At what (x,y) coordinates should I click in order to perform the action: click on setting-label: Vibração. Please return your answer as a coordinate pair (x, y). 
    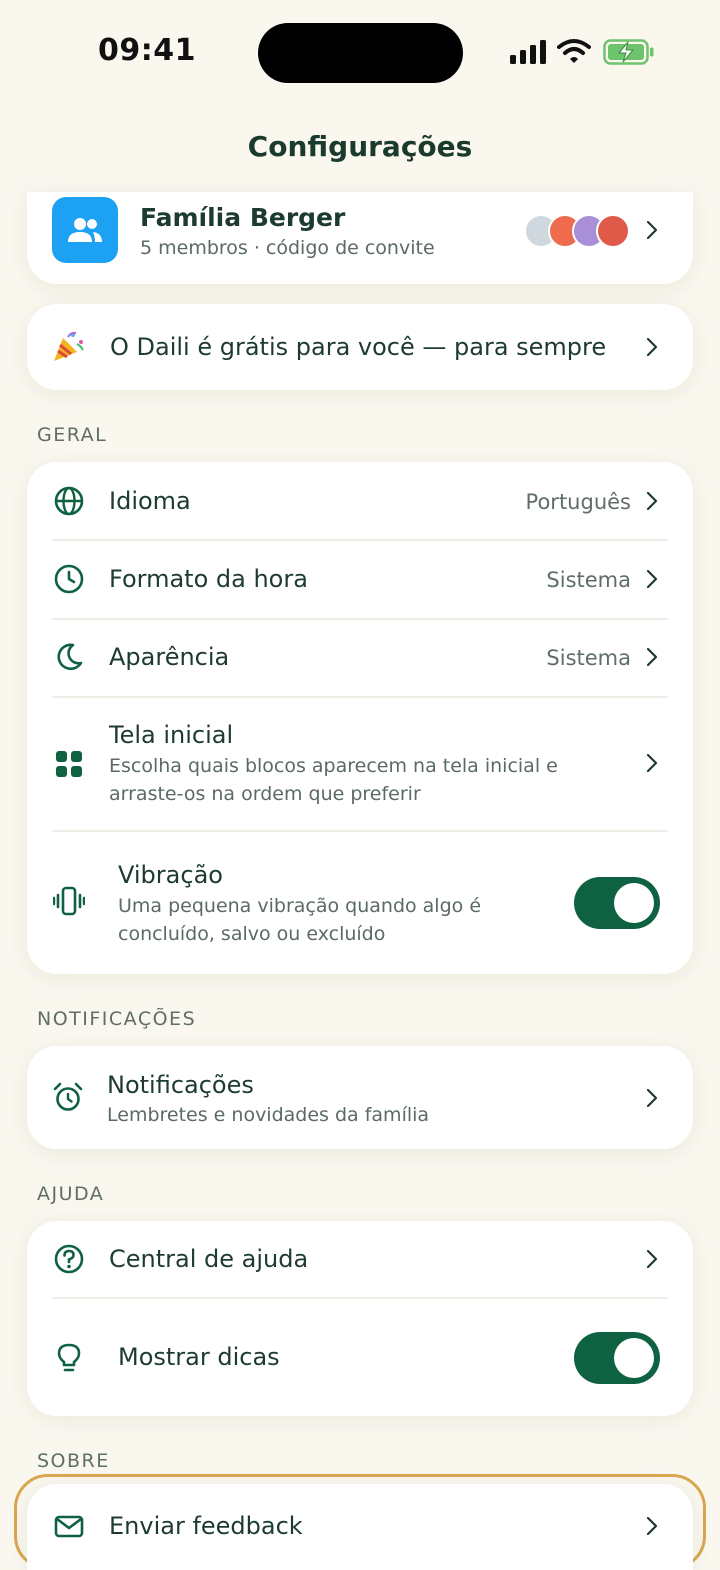
    Looking at the image, I should click on (170, 875).